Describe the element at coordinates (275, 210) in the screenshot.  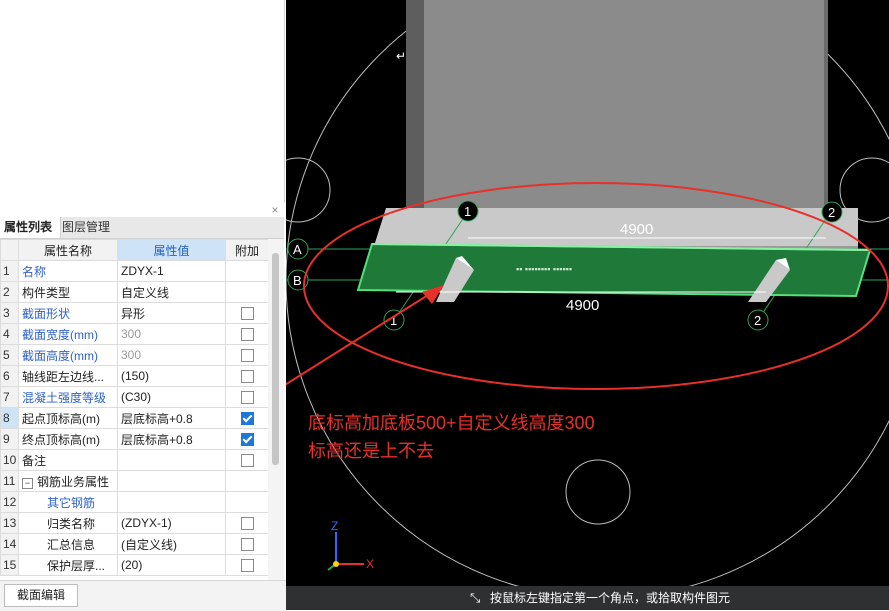
I see `close-icon: ×` at that location.